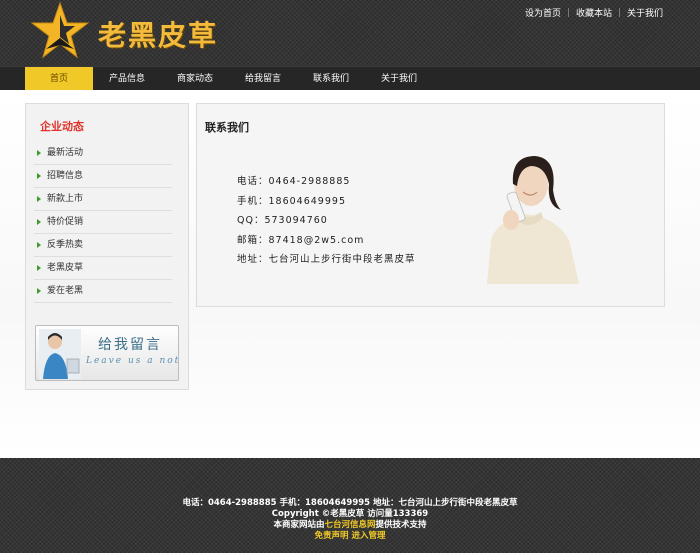 Image resolution: width=700 pixels, height=553 pixels. What do you see at coordinates (60, 30) in the screenshot?
I see `star-logo-icon` at bounding box center [60, 30].